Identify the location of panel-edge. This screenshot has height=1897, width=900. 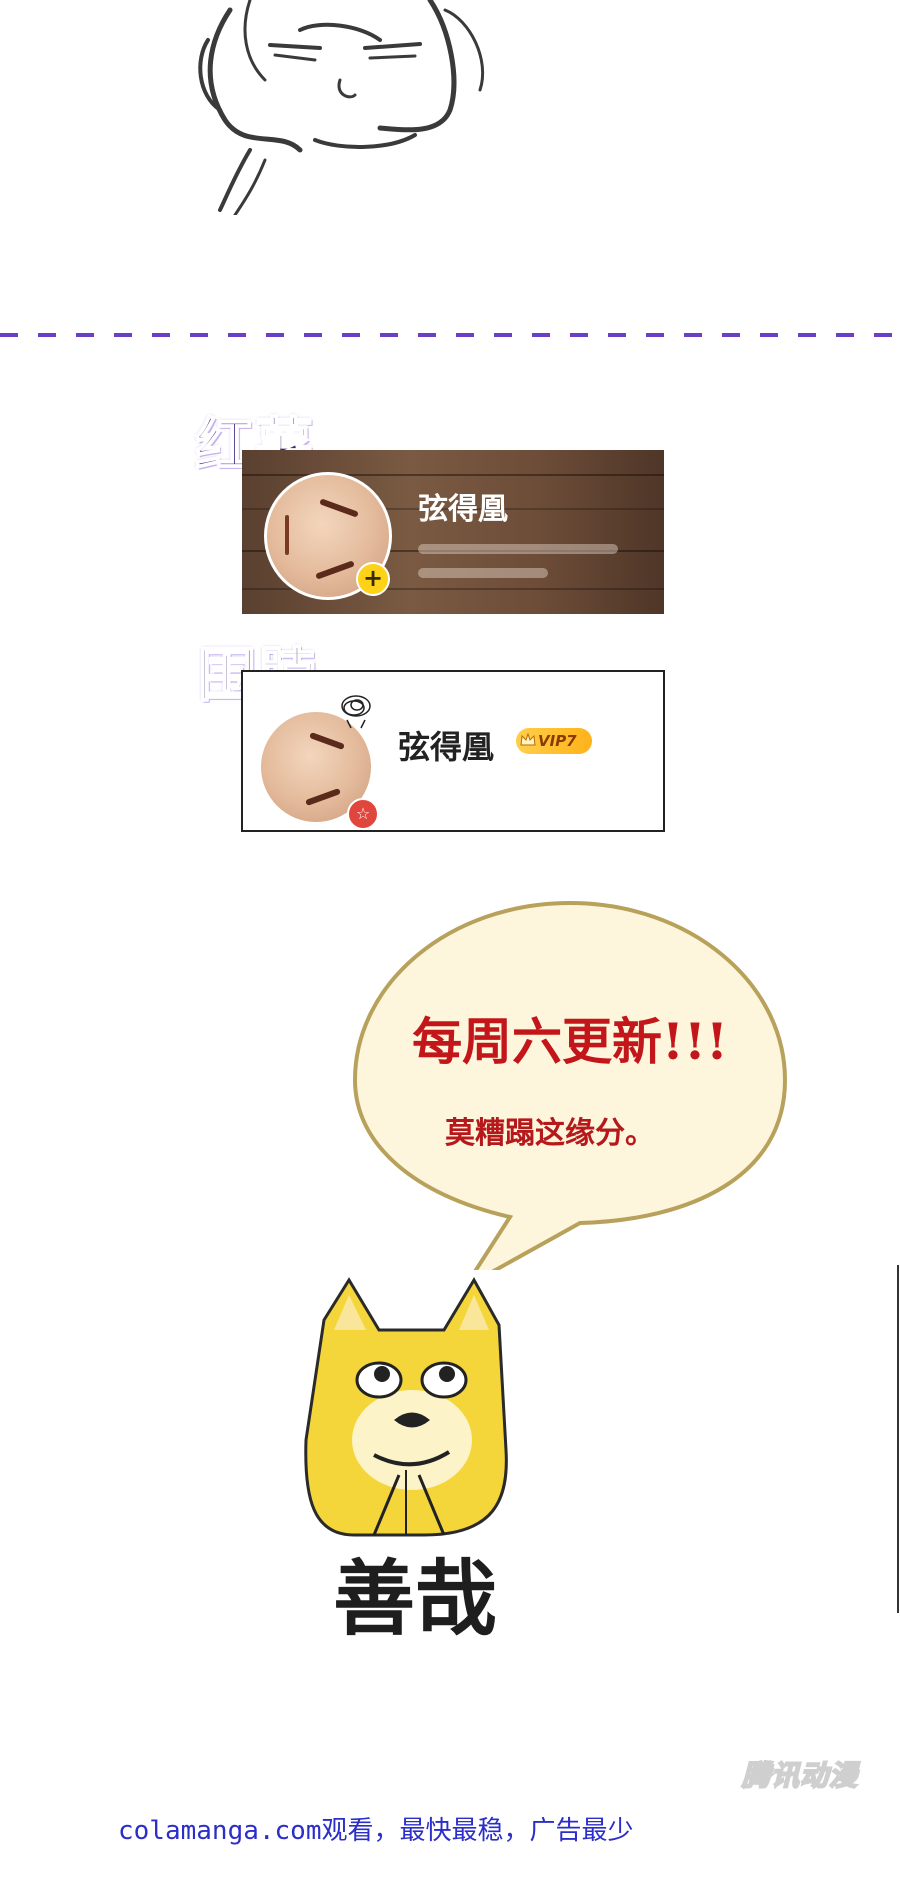
(898, 1439).